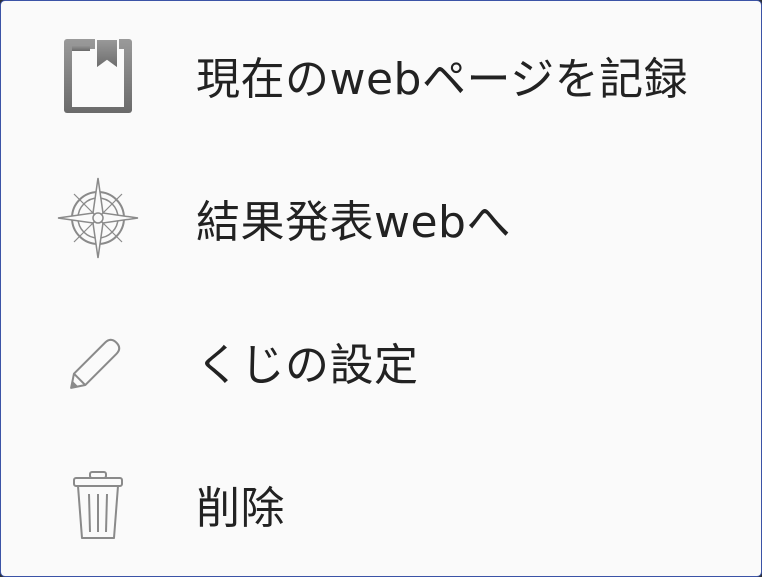 This screenshot has width=762, height=577. What do you see at coordinates (98, 504) in the screenshot?
I see `trash-icon` at bounding box center [98, 504].